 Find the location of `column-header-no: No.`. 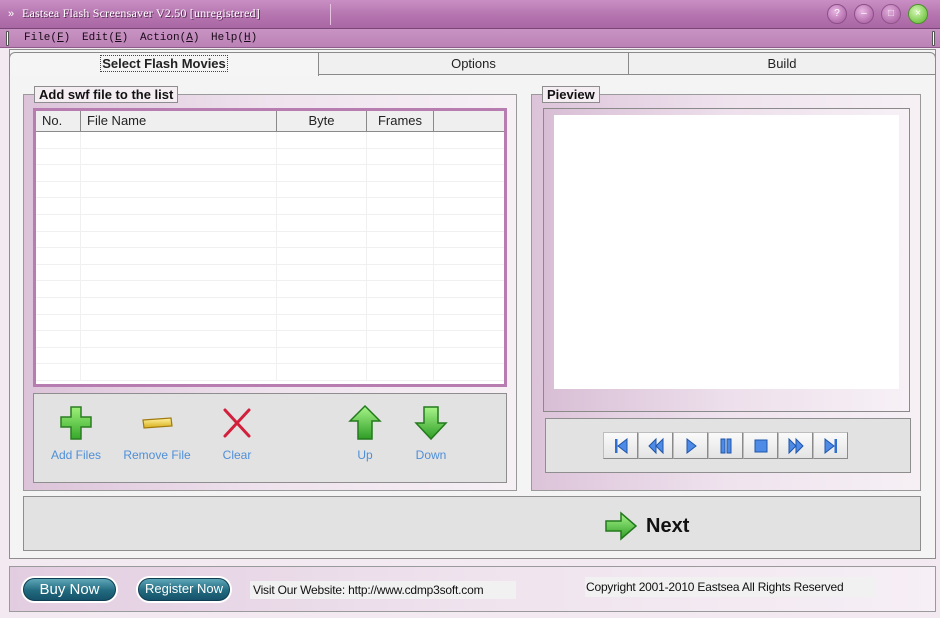

column-header-no: No. is located at coordinates (58, 121).